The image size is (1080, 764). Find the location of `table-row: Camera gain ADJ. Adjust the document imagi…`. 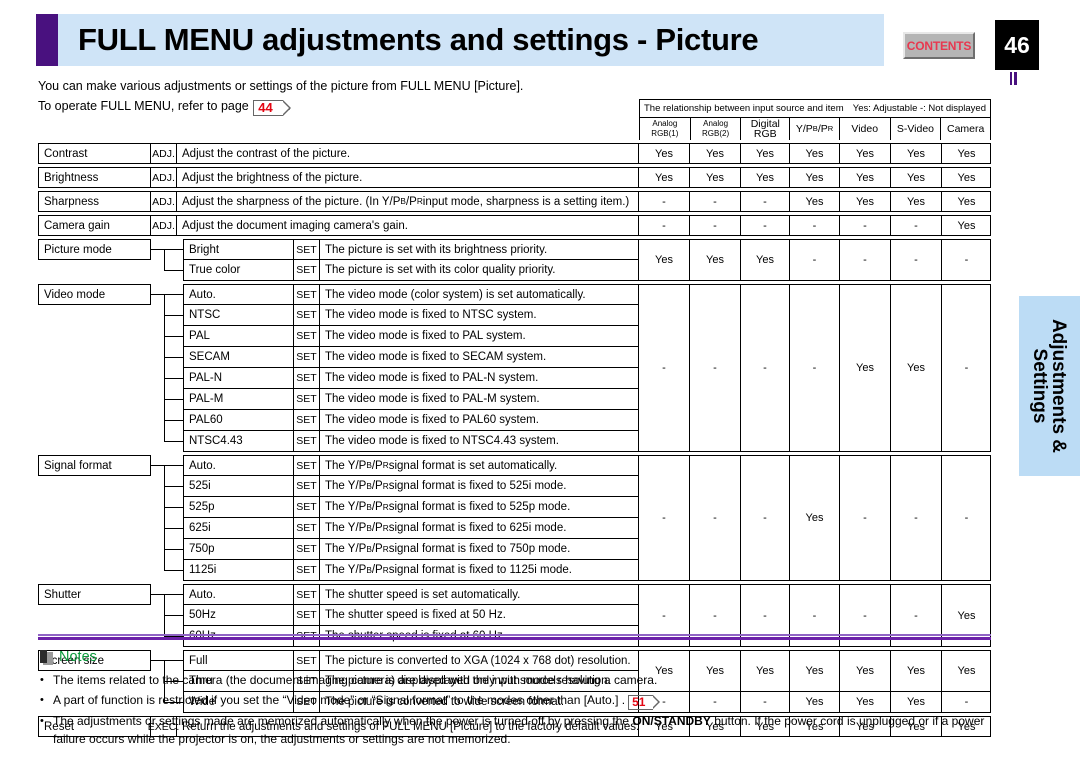

table-row: Camera gain ADJ. Adjust the document imagi… is located at coordinates (338, 225).